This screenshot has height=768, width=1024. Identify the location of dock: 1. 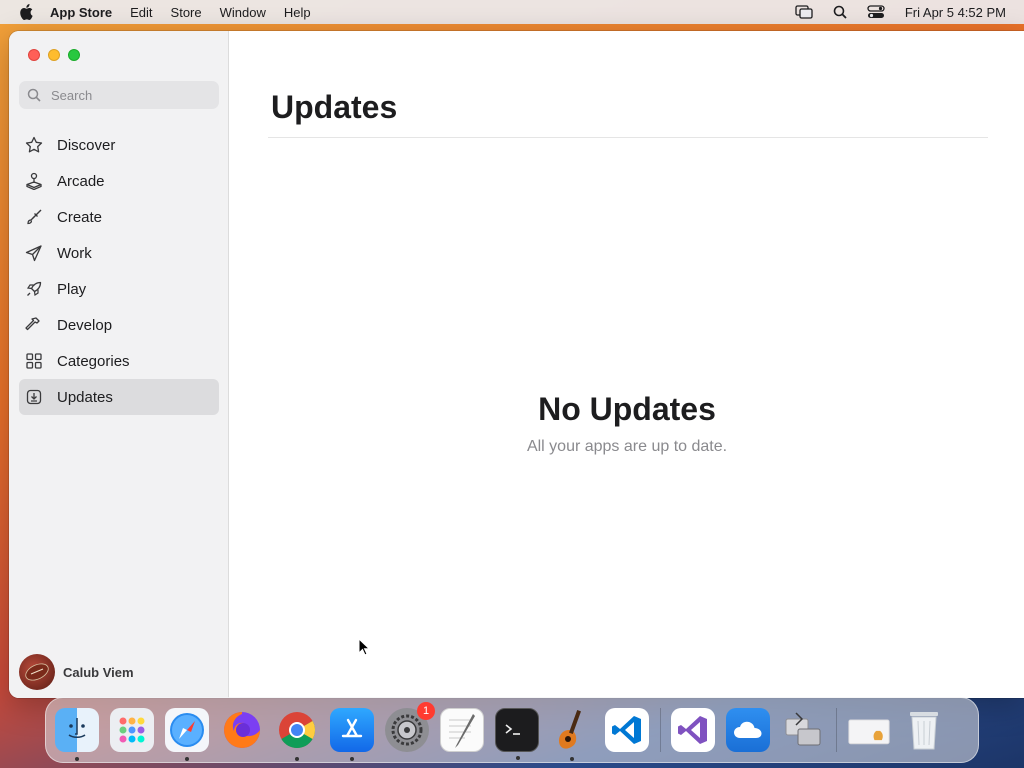
(512, 730).